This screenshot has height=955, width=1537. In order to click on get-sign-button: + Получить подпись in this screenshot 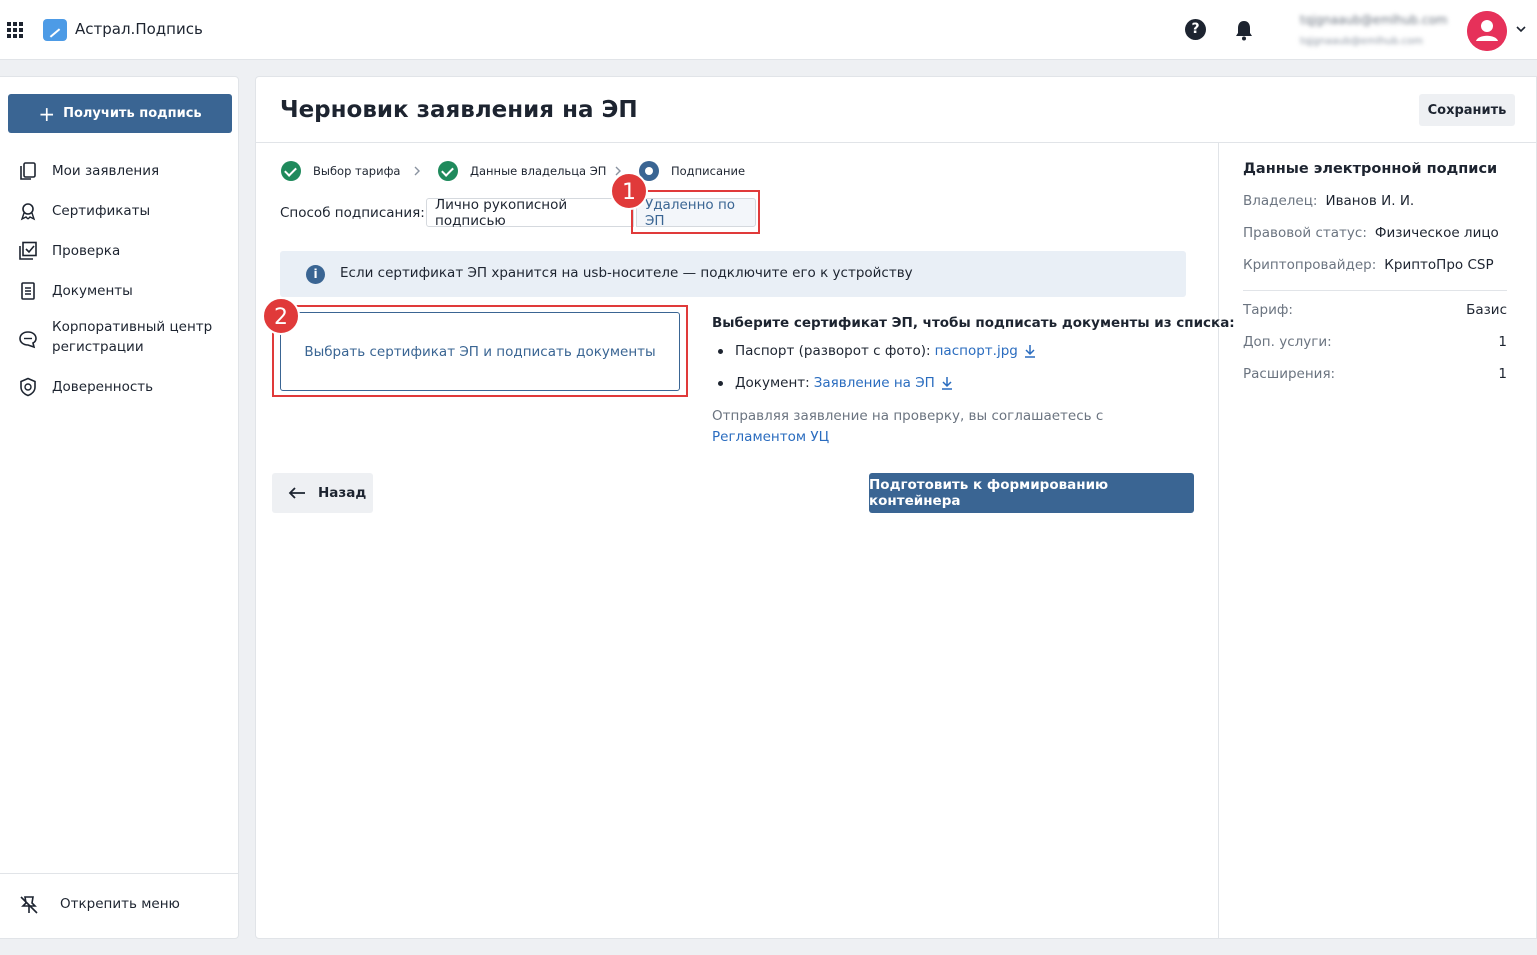, I will do `click(120, 113)`.